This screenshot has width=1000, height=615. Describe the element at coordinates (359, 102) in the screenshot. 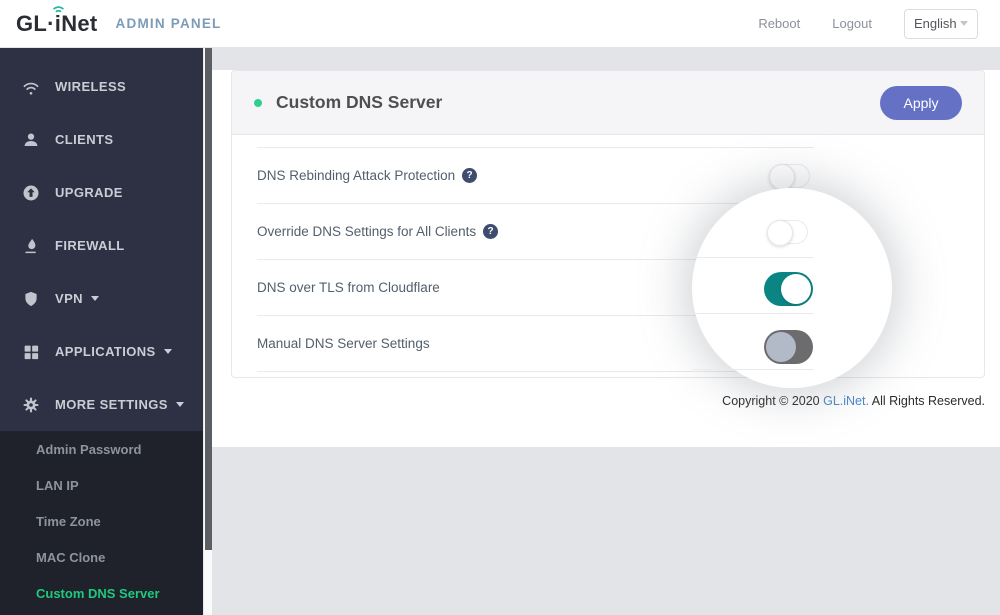

I see `page-title: Custom DNS Server` at that location.